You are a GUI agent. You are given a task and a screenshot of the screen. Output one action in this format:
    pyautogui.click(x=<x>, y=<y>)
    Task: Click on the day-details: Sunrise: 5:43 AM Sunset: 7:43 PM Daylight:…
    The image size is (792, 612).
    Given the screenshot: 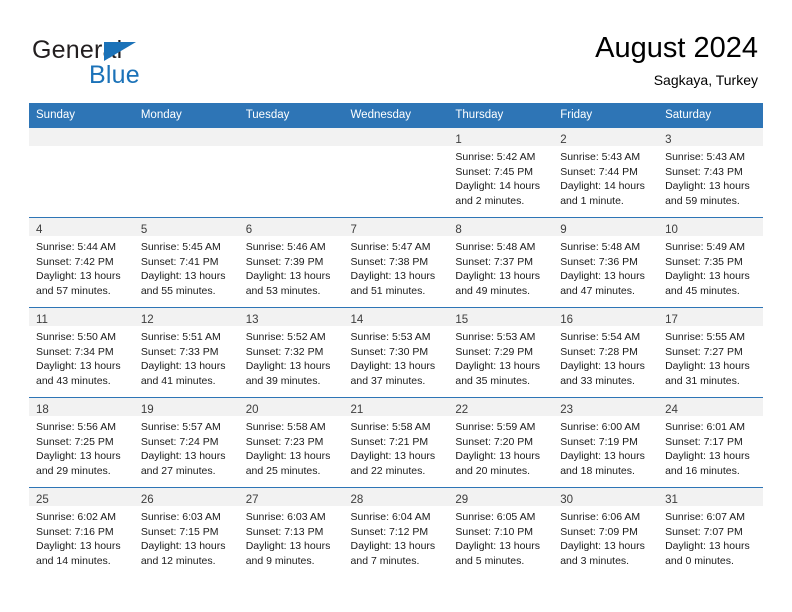 What is the action you would take?
    pyautogui.click(x=710, y=177)
    